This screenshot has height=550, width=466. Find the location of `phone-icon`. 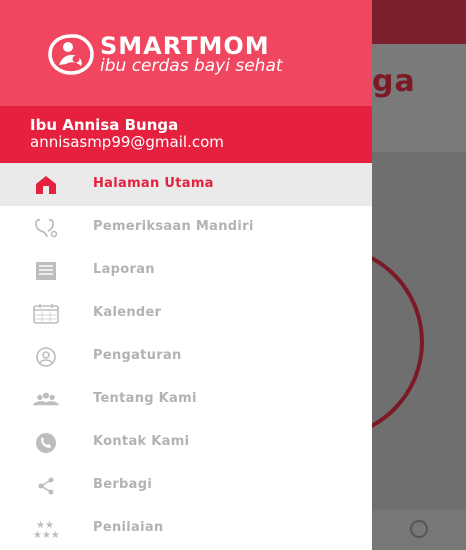

phone-icon is located at coordinates (46, 443).